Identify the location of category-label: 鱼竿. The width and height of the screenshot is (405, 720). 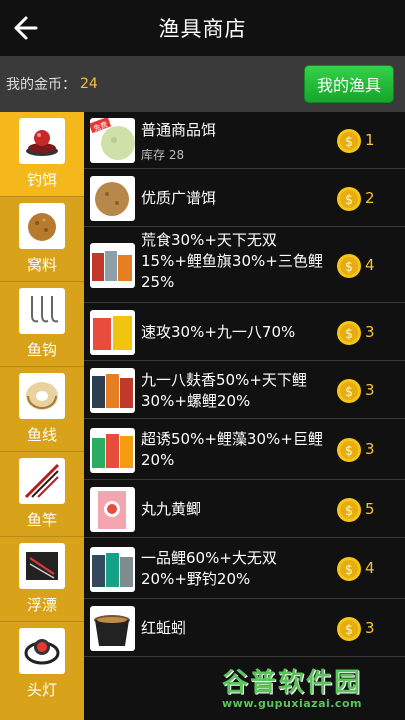
(41, 520).